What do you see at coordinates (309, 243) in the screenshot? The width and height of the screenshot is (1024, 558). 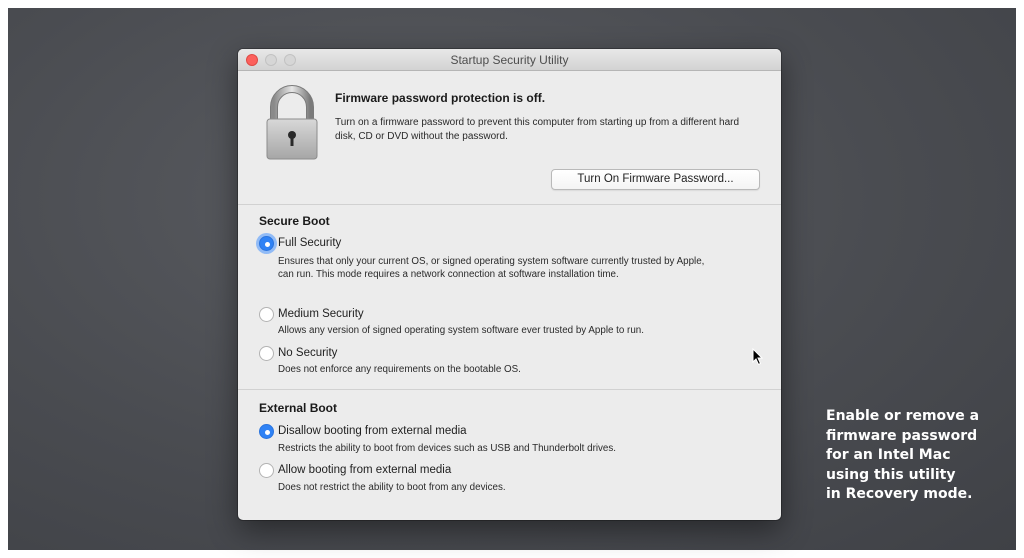 I see `full-security-label: Full Security` at bounding box center [309, 243].